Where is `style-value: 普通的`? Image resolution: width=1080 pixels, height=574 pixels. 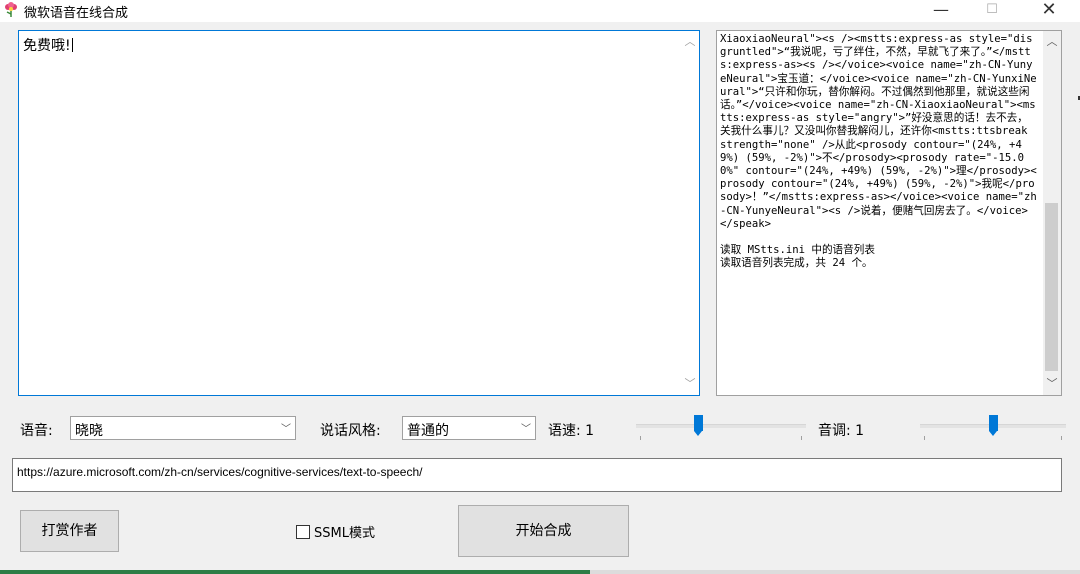 style-value: 普通的 is located at coordinates (428, 431).